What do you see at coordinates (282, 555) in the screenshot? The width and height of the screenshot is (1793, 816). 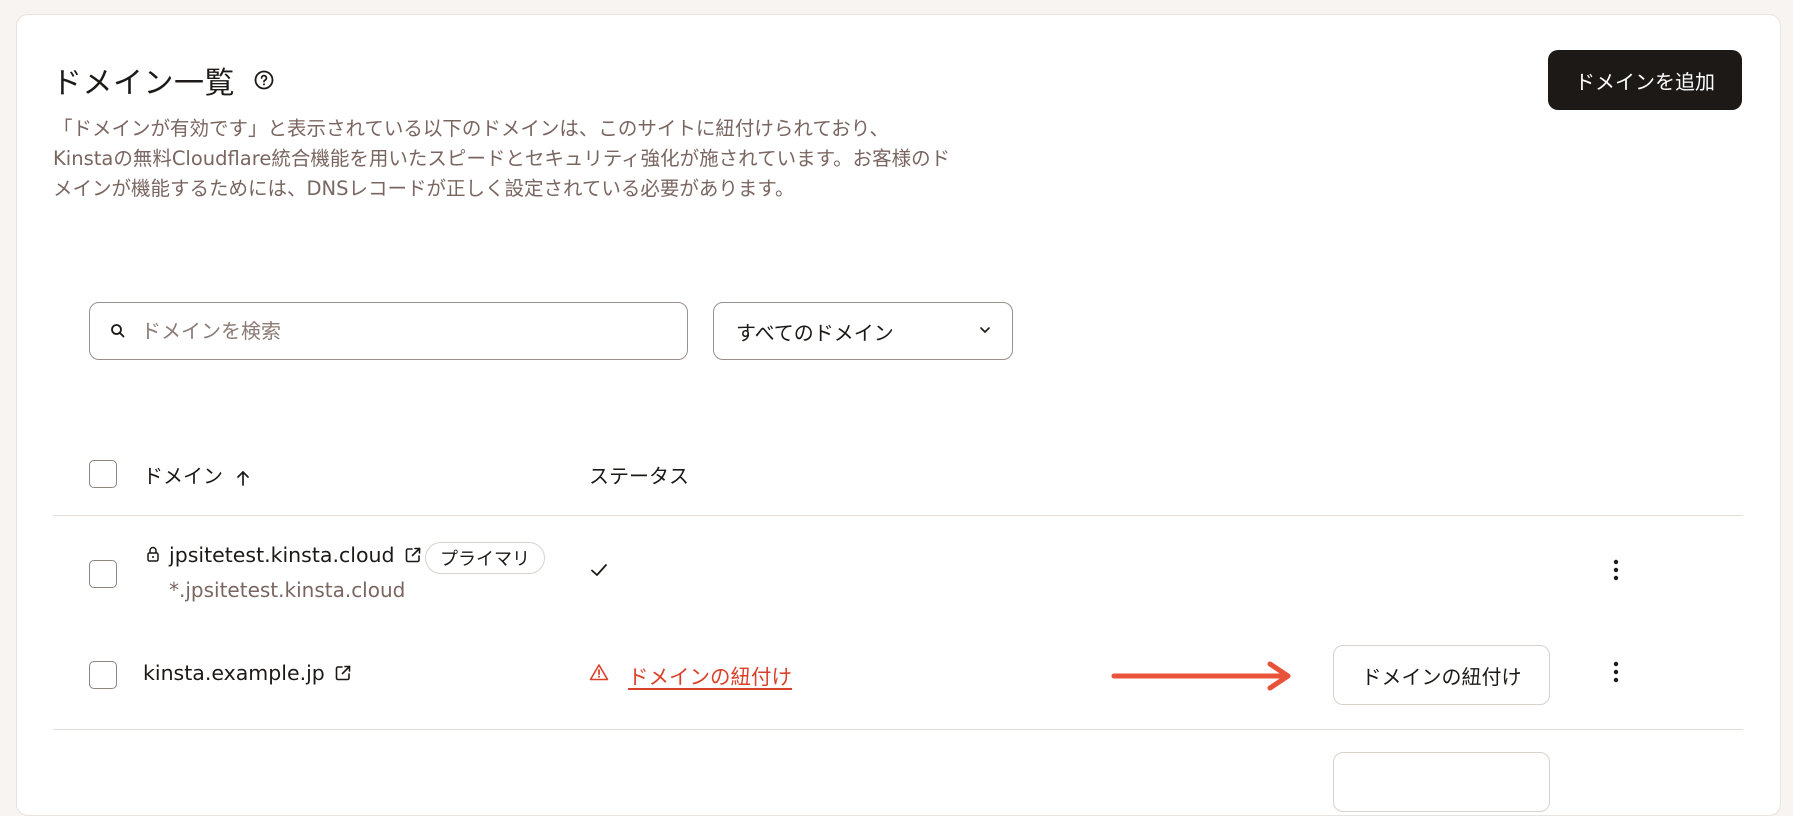 I see `domain-name: jpsitetest.kinsta.cloud` at bounding box center [282, 555].